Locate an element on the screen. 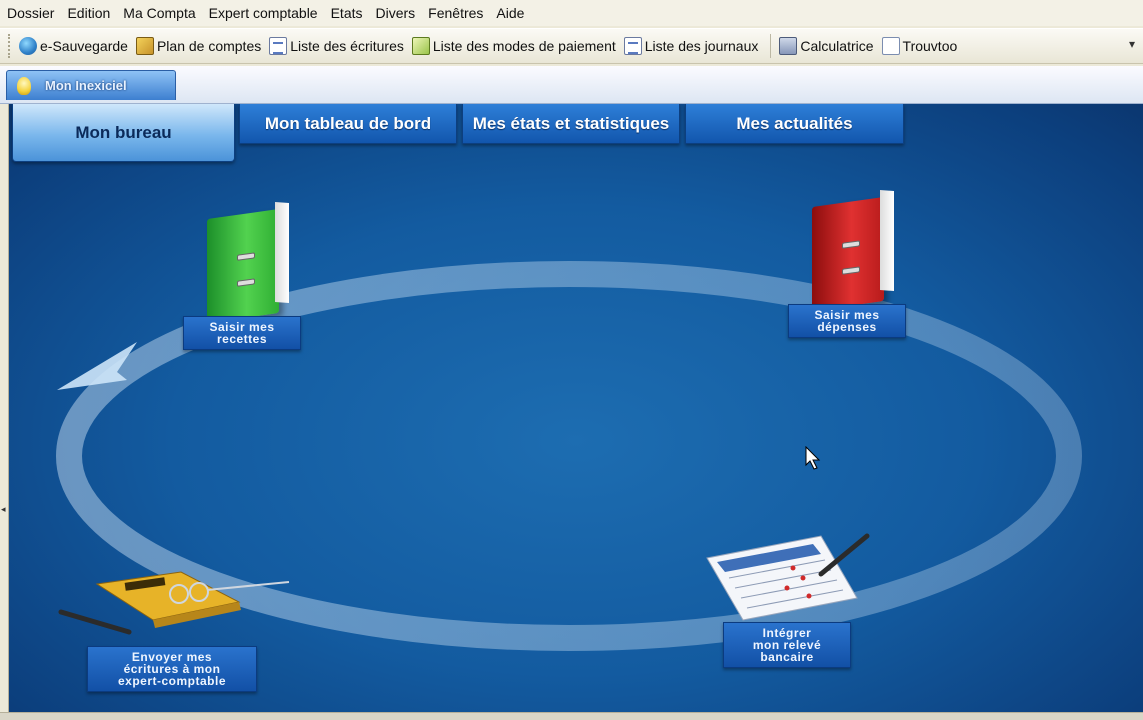  tab-mon-inexiciel-label: Mon Inexiciel is located at coordinates (86, 85).